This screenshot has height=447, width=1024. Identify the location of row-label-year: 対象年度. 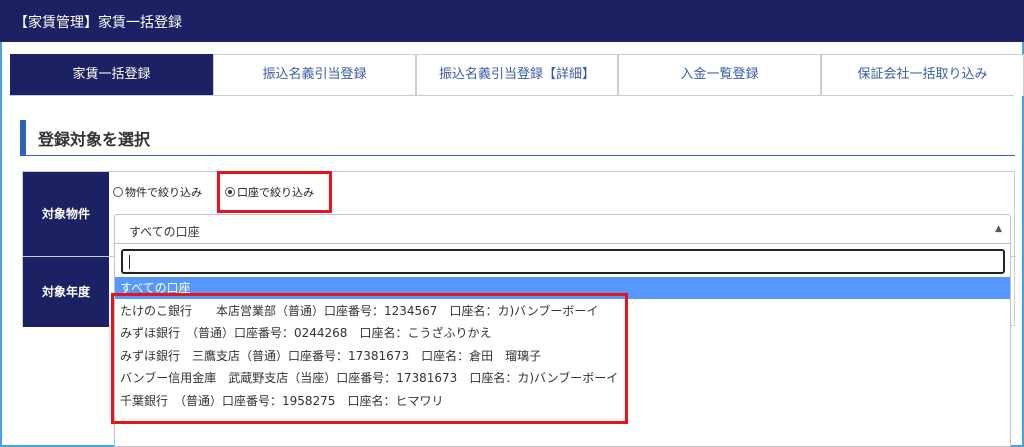
(66, 292).